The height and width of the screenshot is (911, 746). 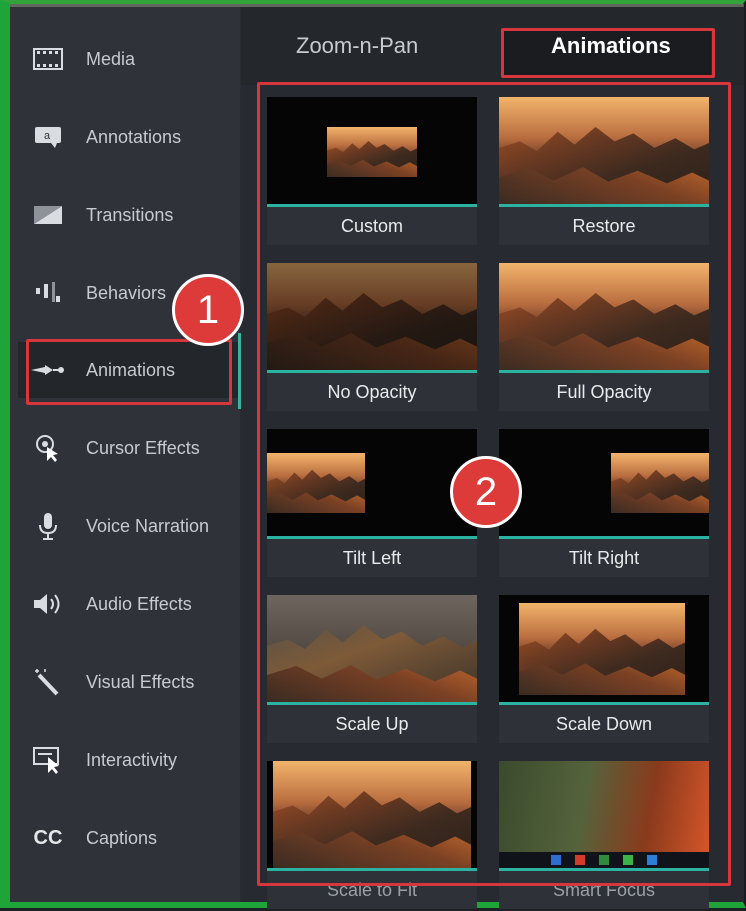 What do you see at coordinates (48, 682) in the screenshot?
I see `magic-wand-icon` at bounding box center [48, 682].